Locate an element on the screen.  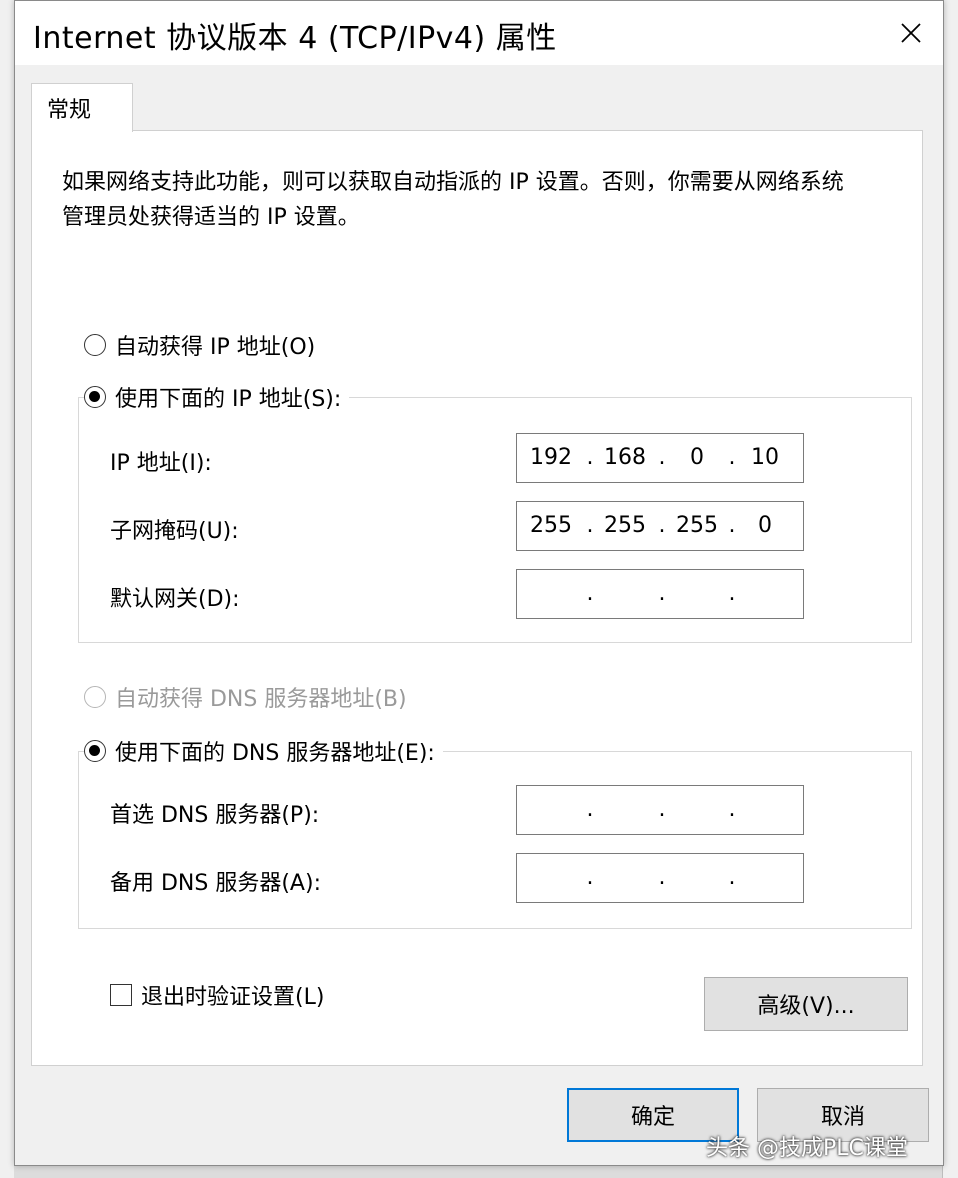
manual-ip-radio: 使用下面的 IP 地址(S): is located at coordinates (217, 397).